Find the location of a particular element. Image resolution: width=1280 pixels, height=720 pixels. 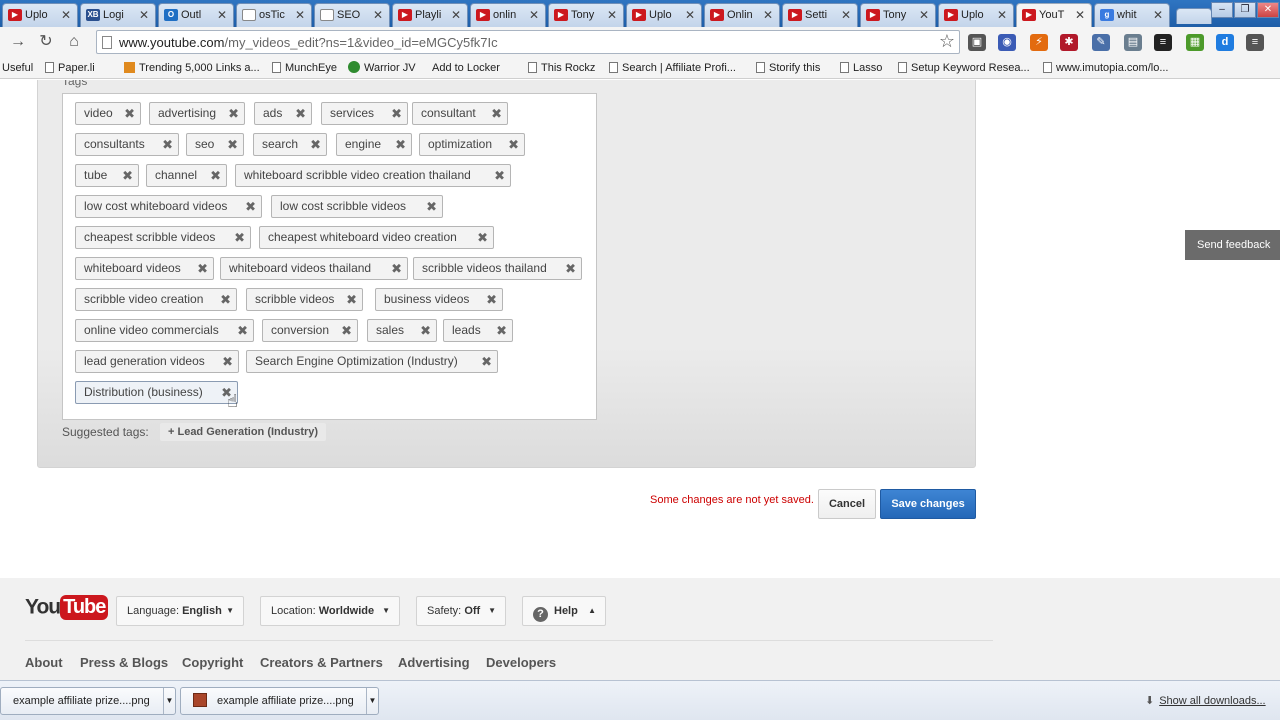

pen-extension-icon: ✎ is located at coordinates (1101, 42).